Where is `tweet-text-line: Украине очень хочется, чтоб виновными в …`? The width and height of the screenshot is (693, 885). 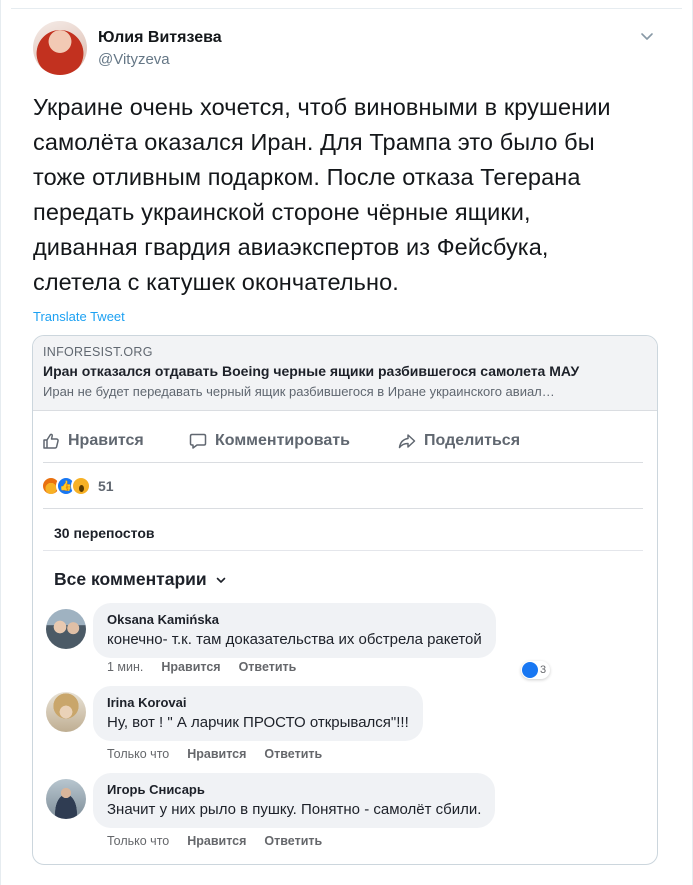
tweet-text-line: Украине очень хочется, чтоб виновными в … is located at coordinates (322, 107).